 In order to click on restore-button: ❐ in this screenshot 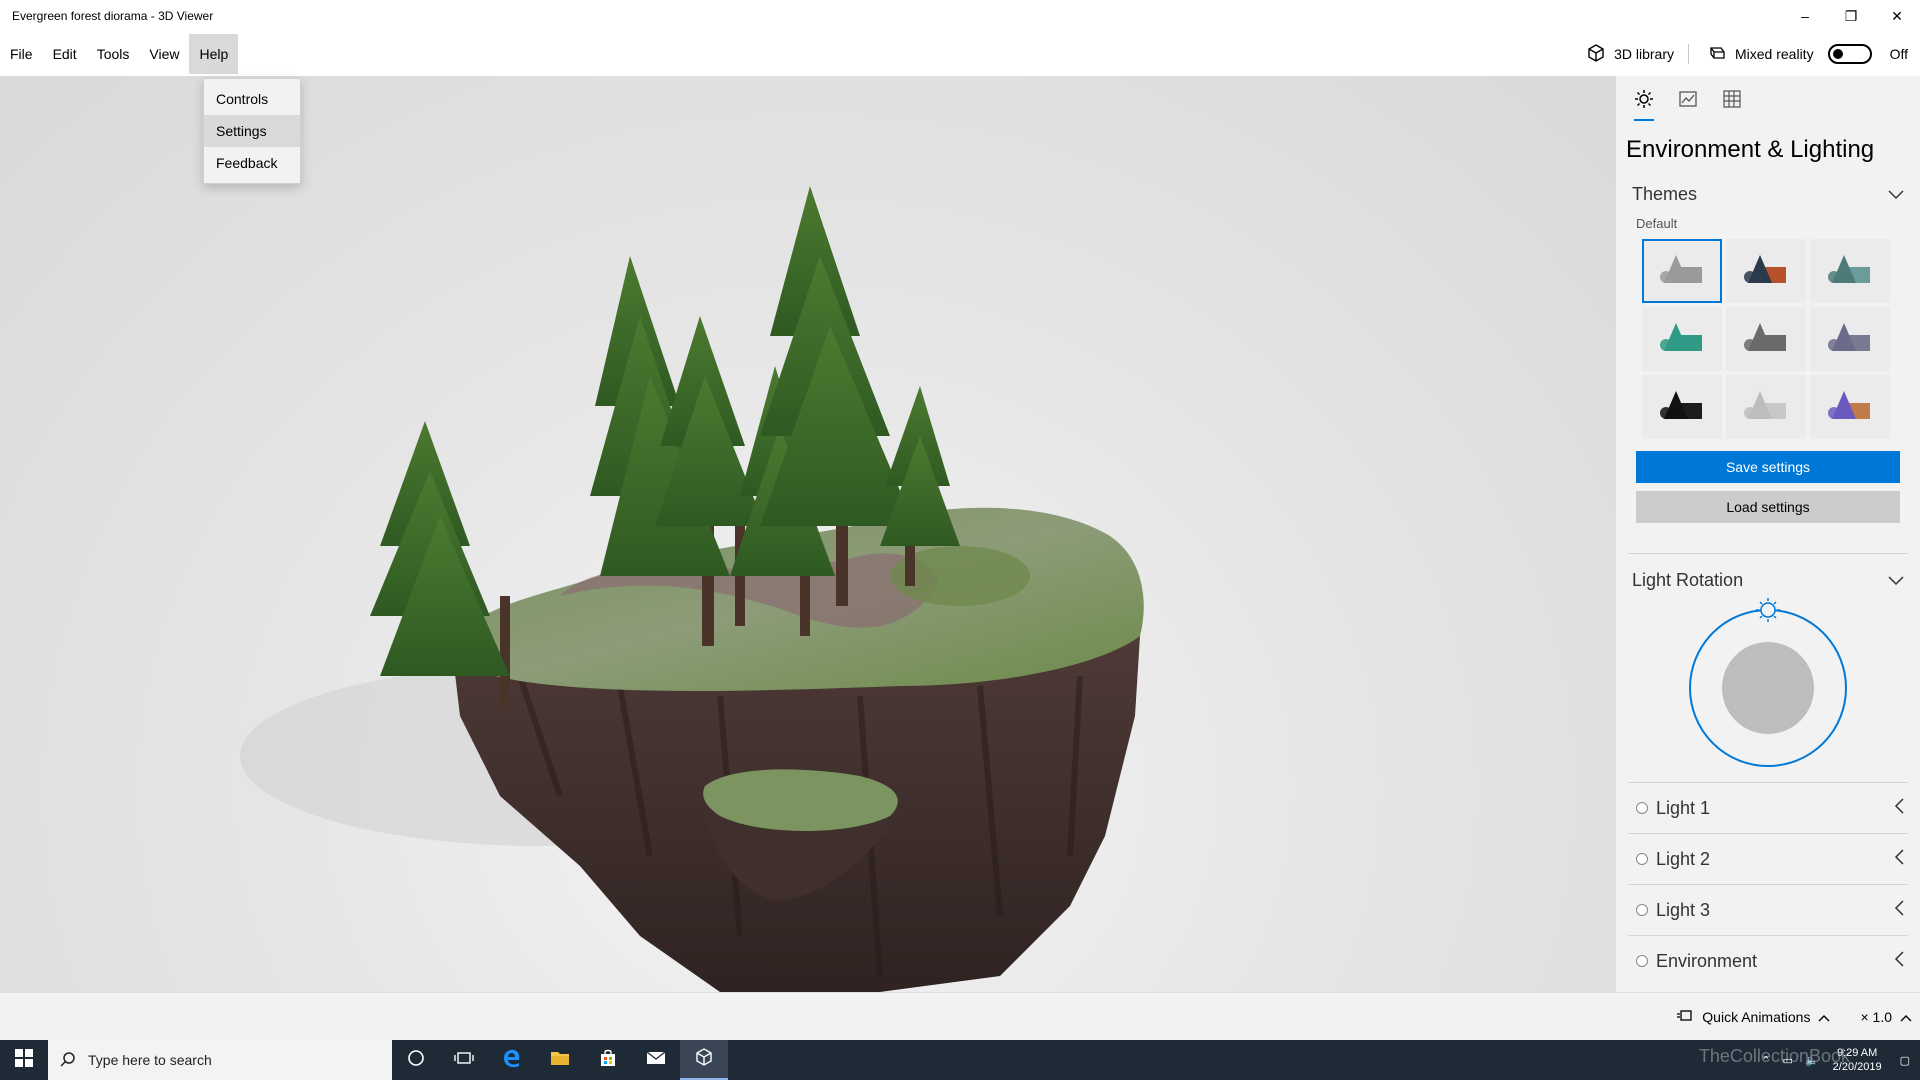, I will do `click(1851, 16)`.